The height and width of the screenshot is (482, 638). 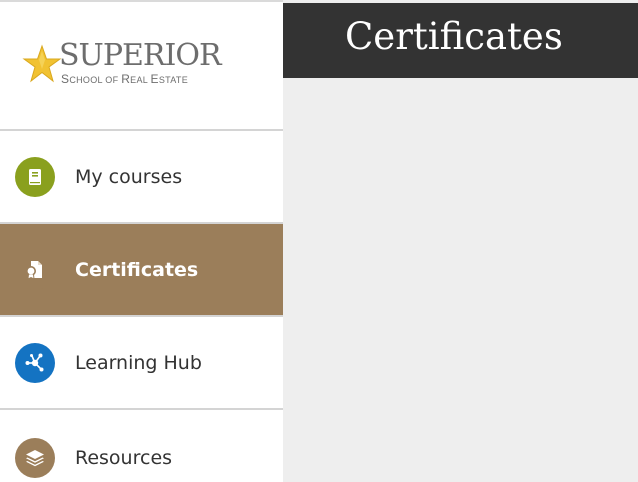 I want to click on sidebar-item-label: Learning Hub, so click(x=138, y=362).